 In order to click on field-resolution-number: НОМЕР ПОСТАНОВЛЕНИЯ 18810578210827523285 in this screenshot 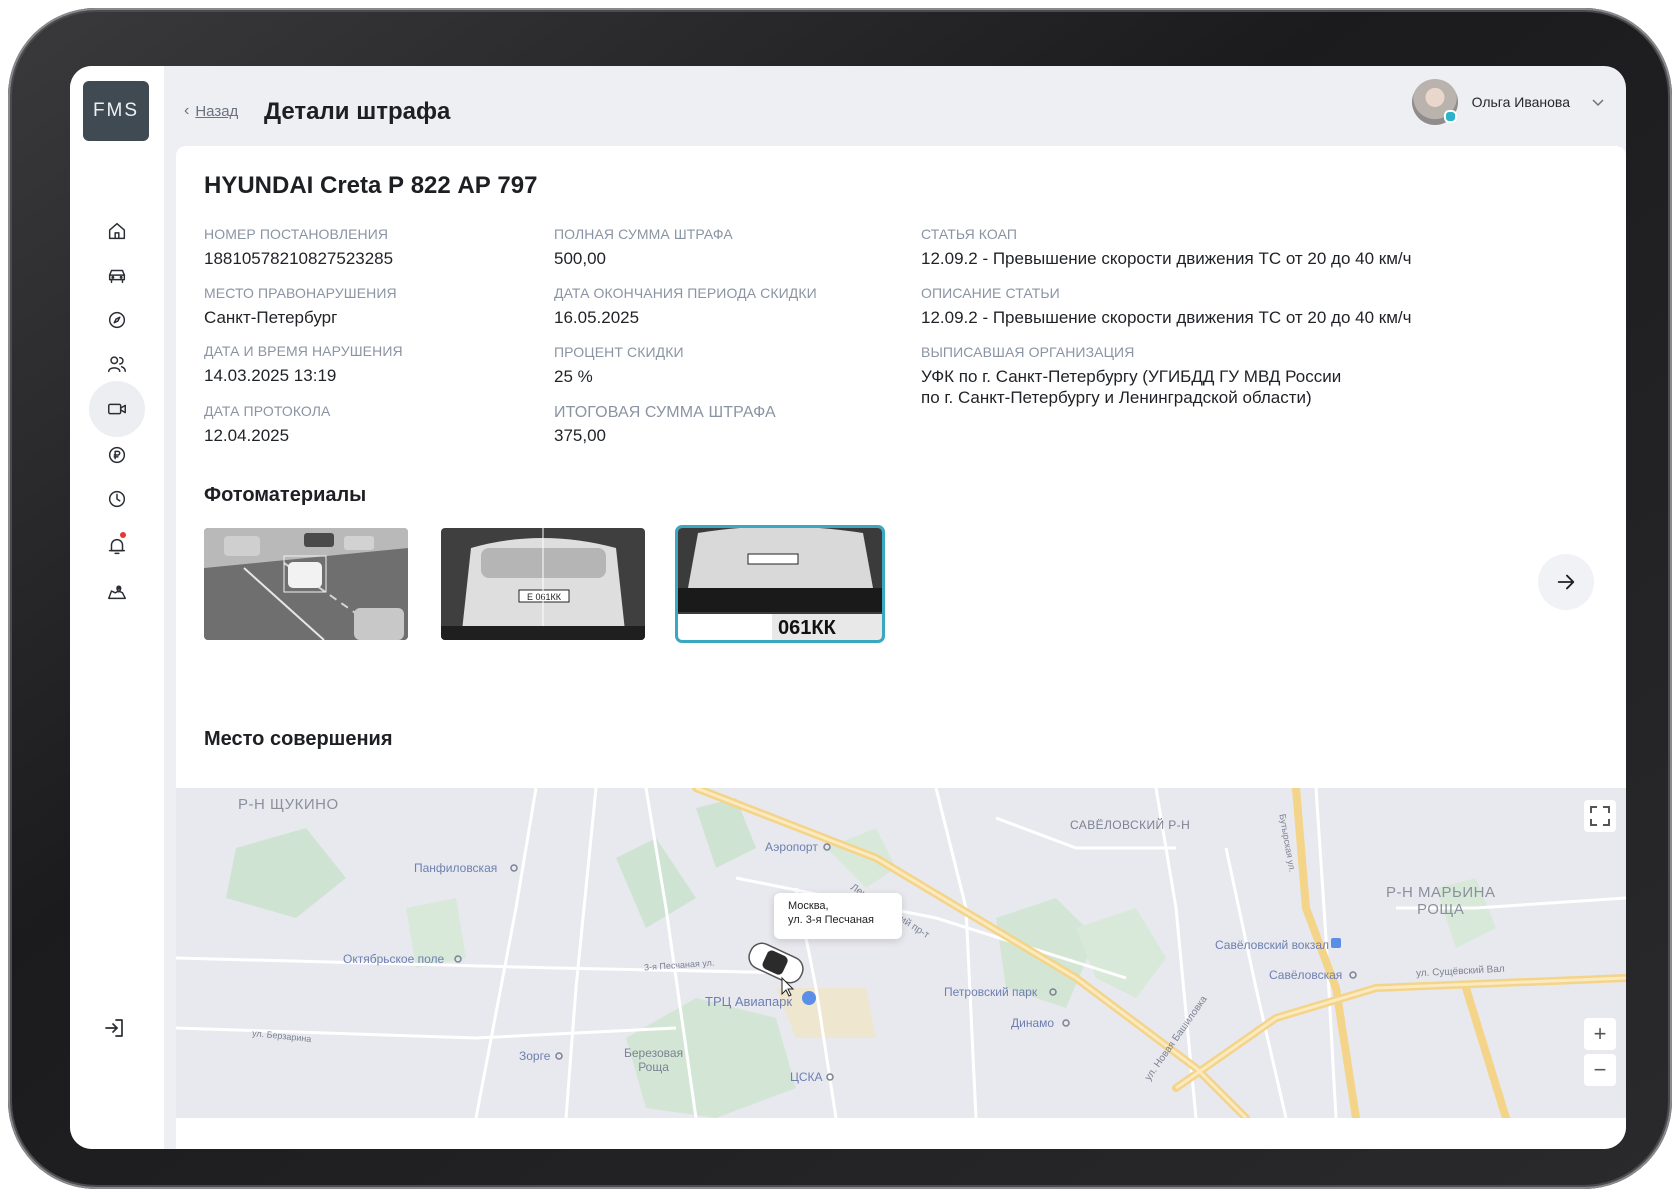, I will do `click(298, 247)`.